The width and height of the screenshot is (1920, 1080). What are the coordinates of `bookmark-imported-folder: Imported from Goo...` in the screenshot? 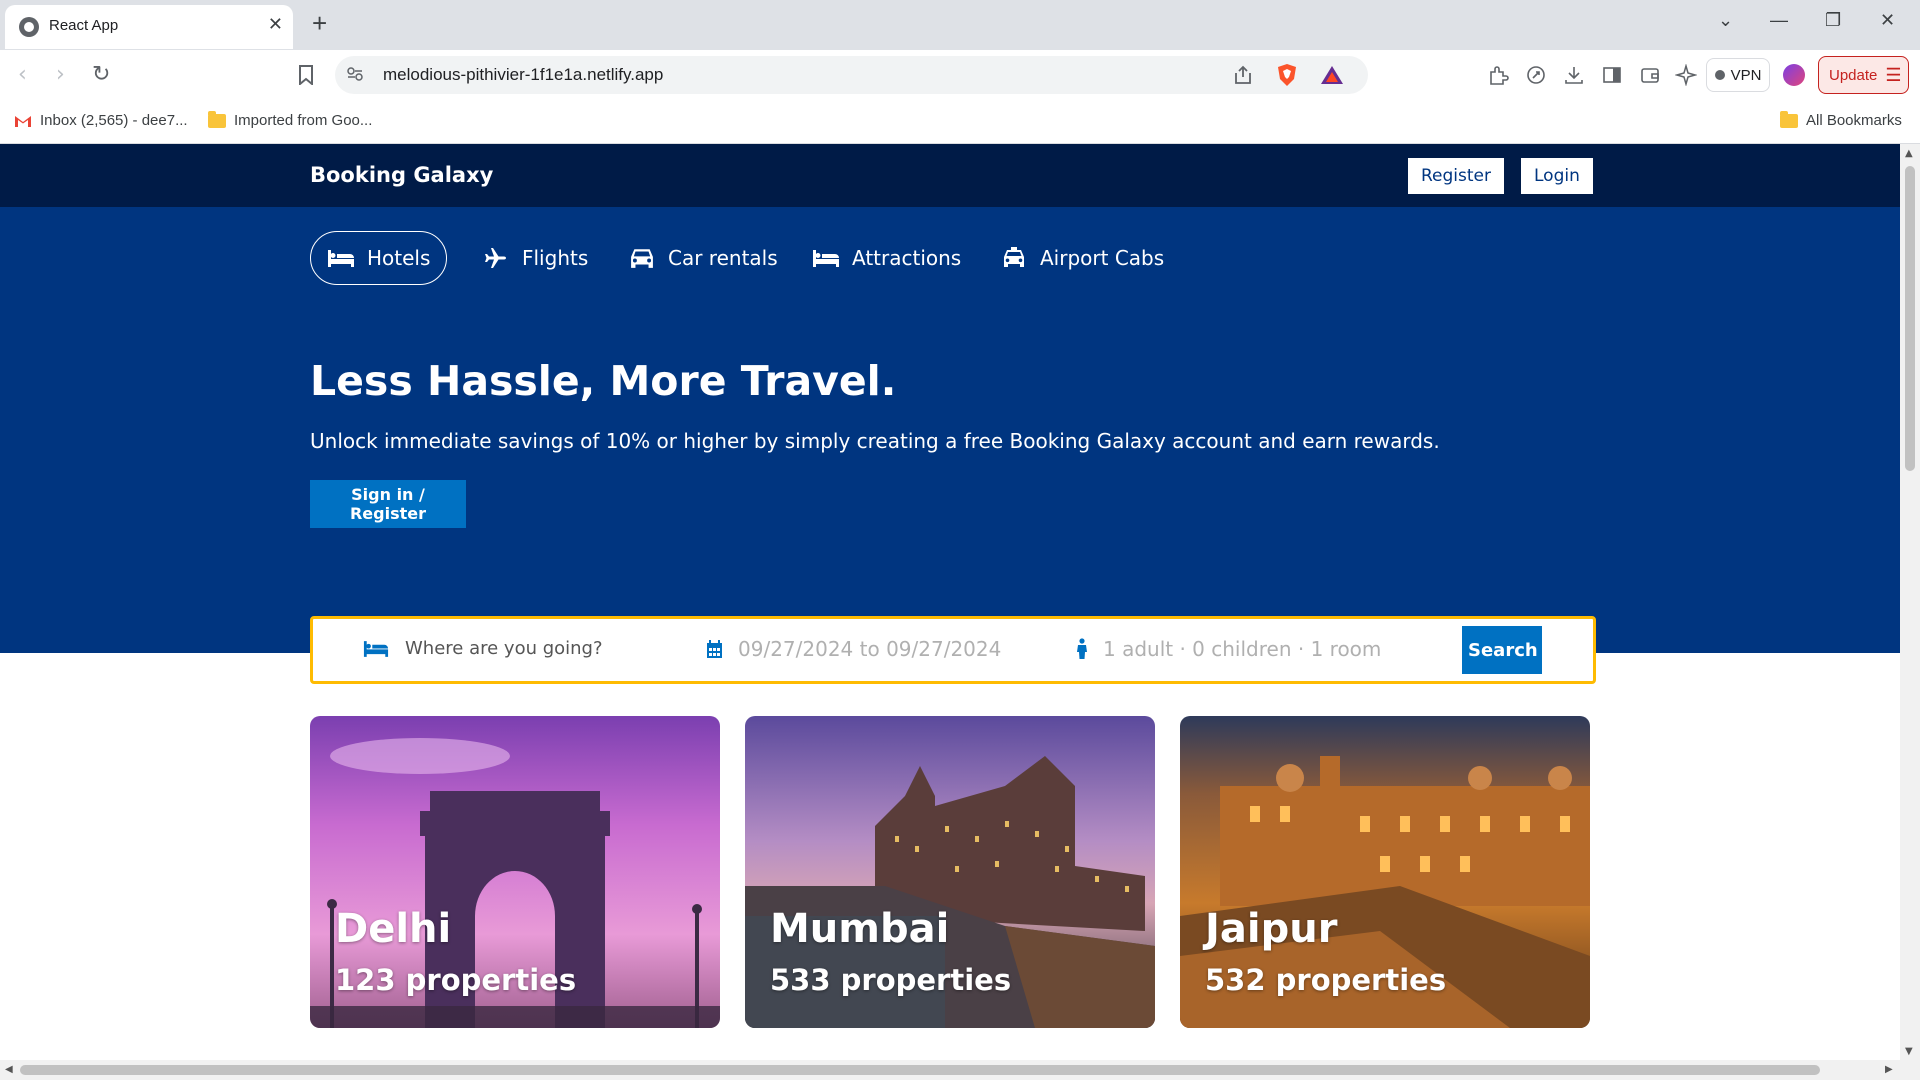 It's located at (290, 119).